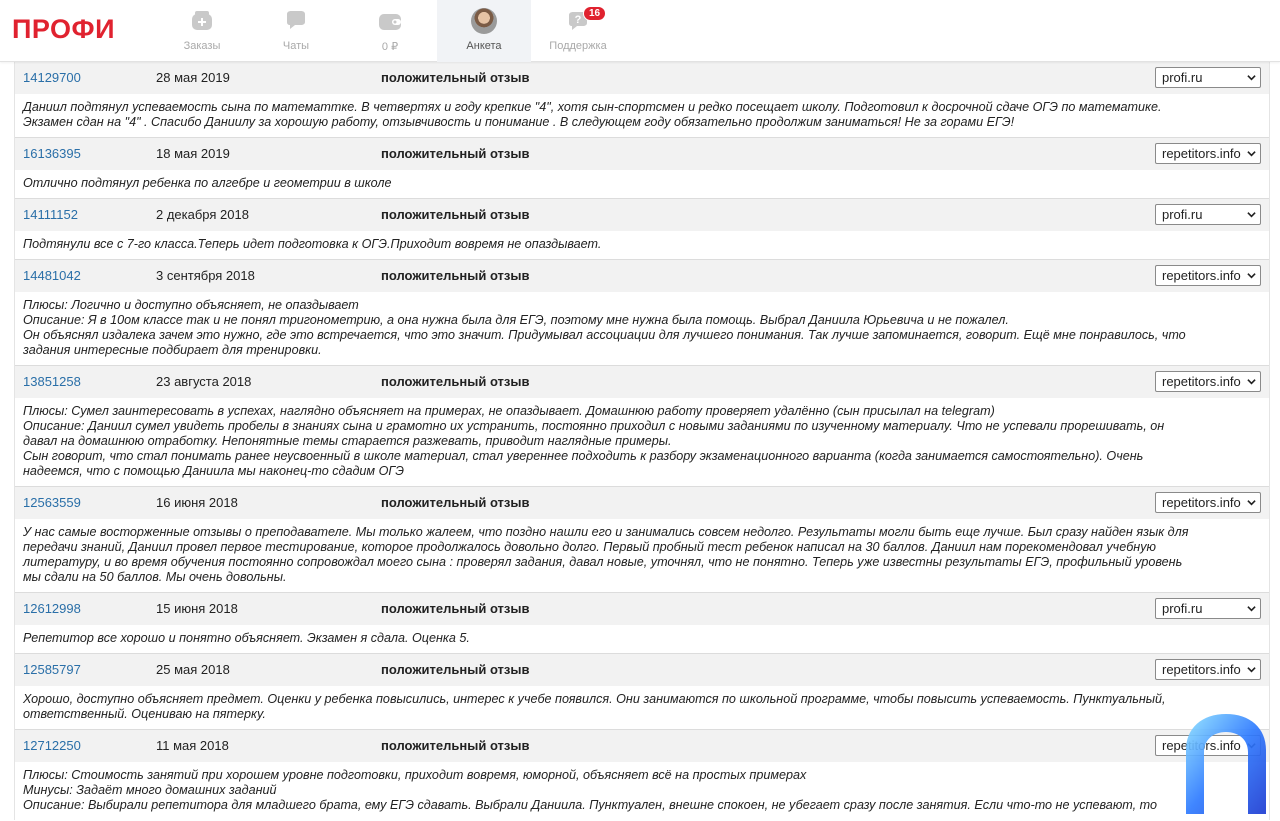 The image size is (1280, 821). I want to click on review-date: 11 мая 2018, so click(192, 745).